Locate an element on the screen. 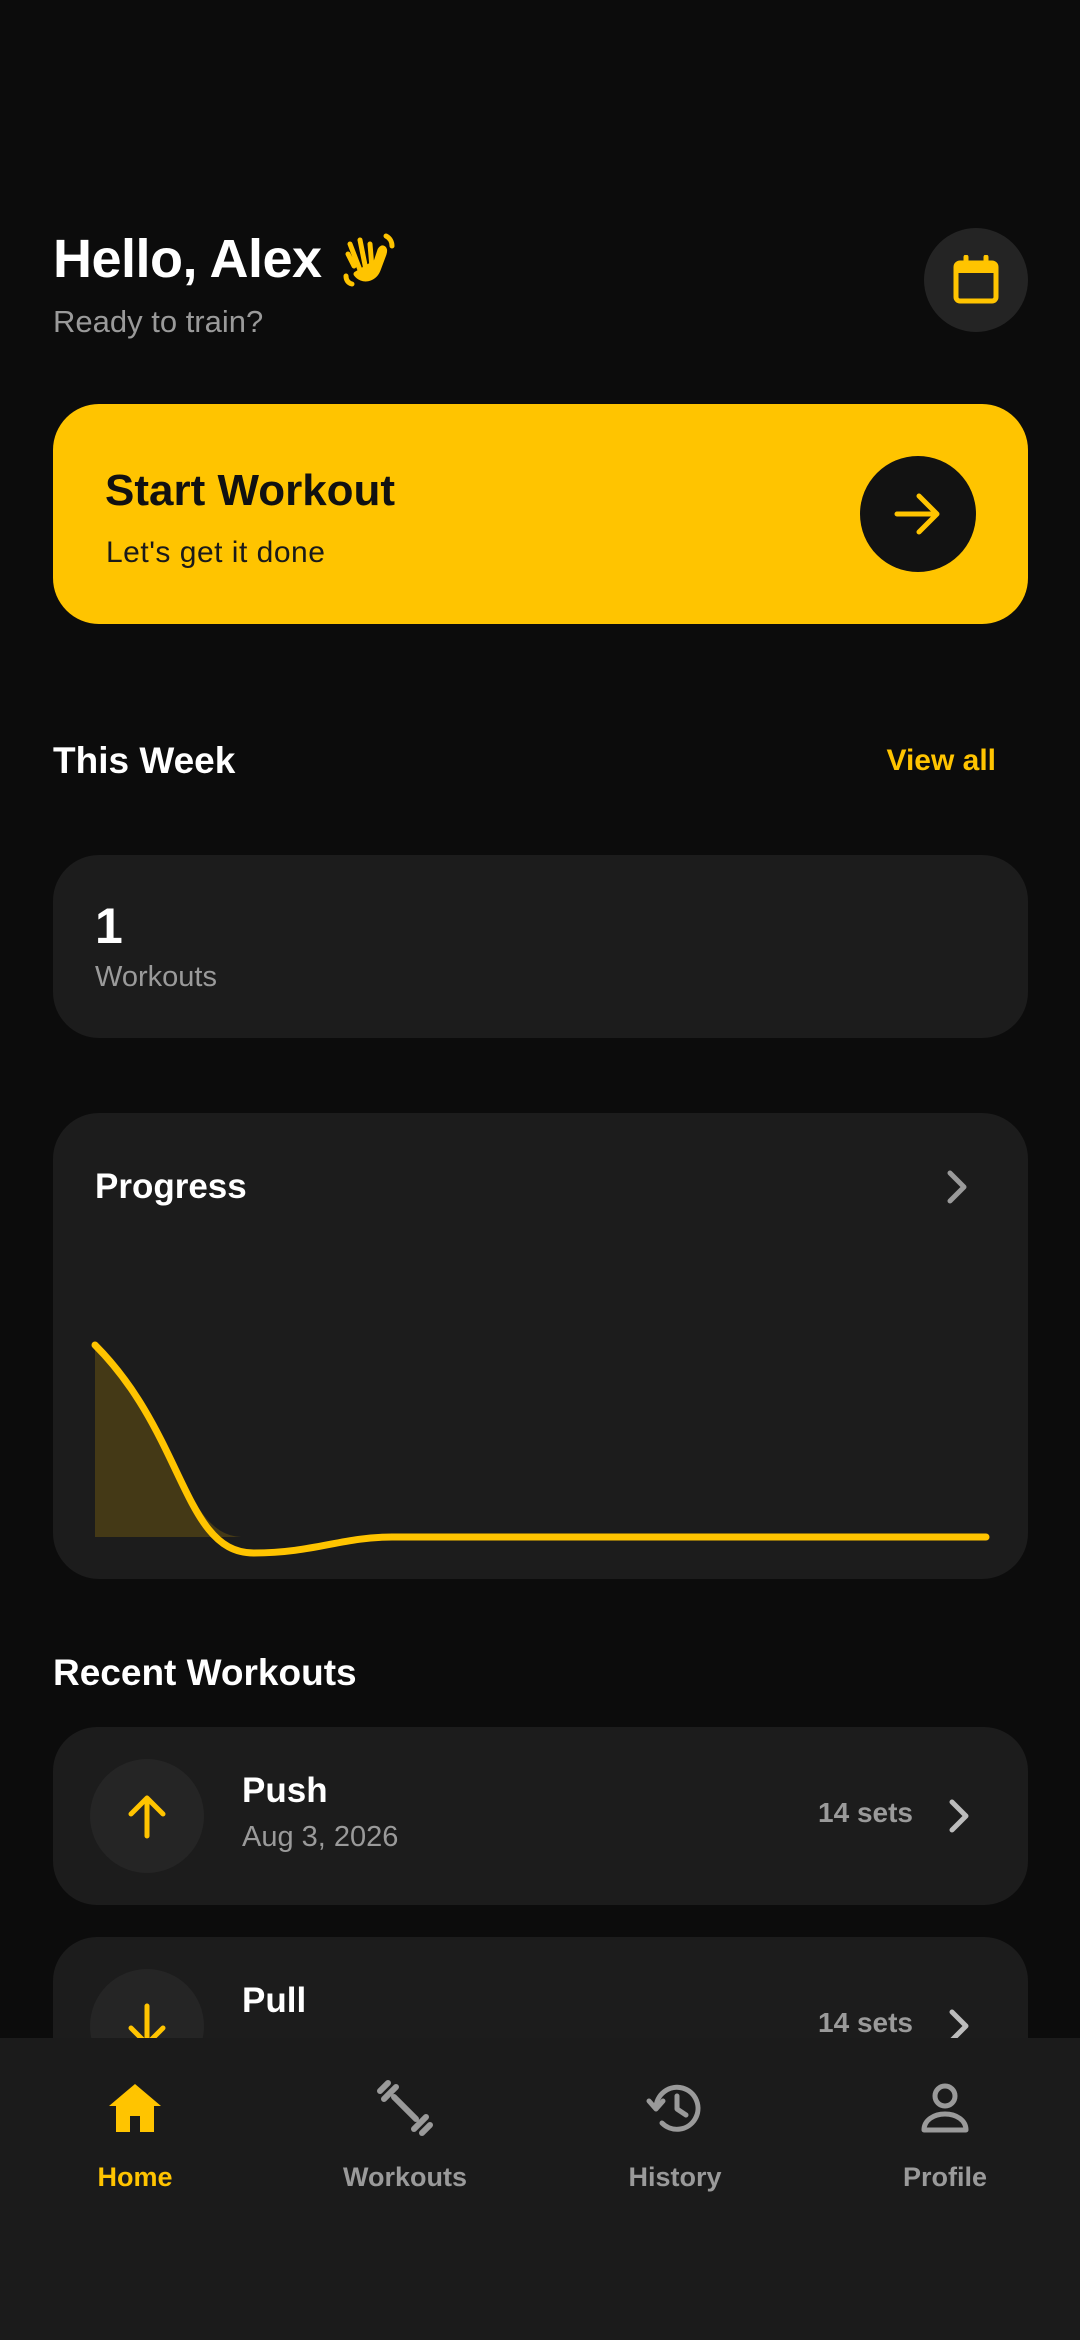 The height and width of the screenshot is (2340, 1080). person-icon is located at coordinates (945, 2108).